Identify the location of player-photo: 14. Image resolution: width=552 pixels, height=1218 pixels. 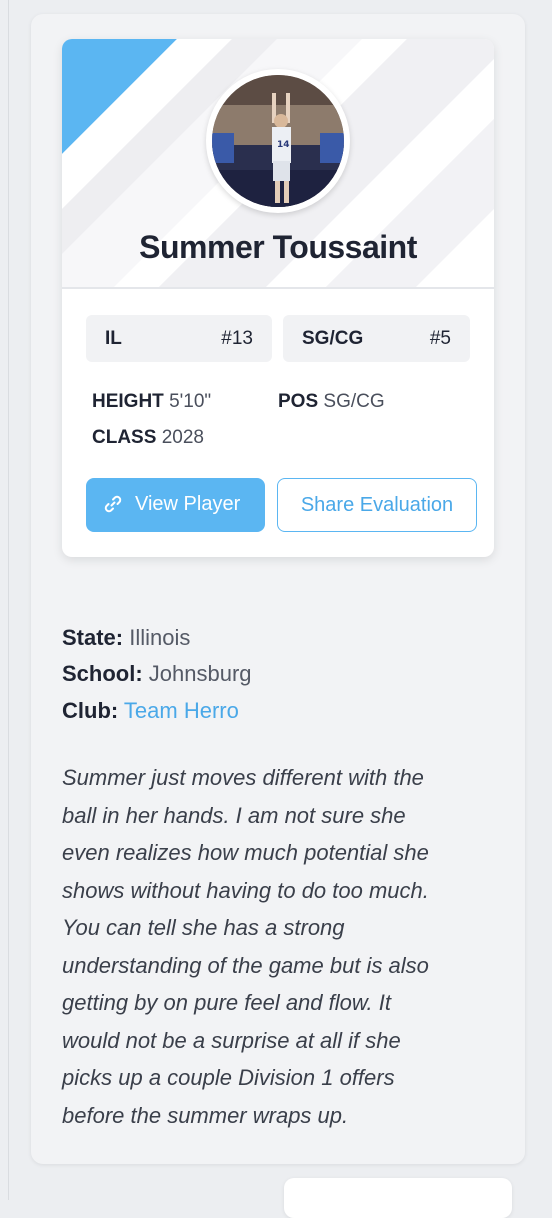
(278, 141).